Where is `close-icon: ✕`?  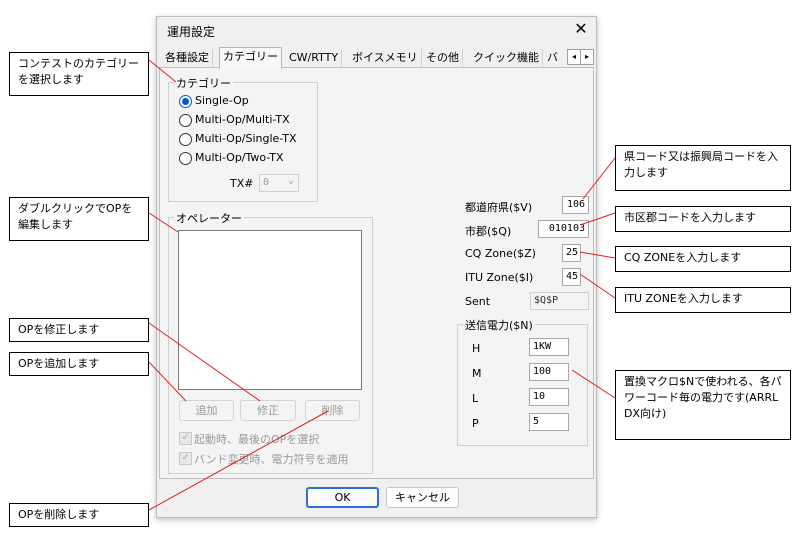
close-icon: ✕ is located at coordinates (581, 29).